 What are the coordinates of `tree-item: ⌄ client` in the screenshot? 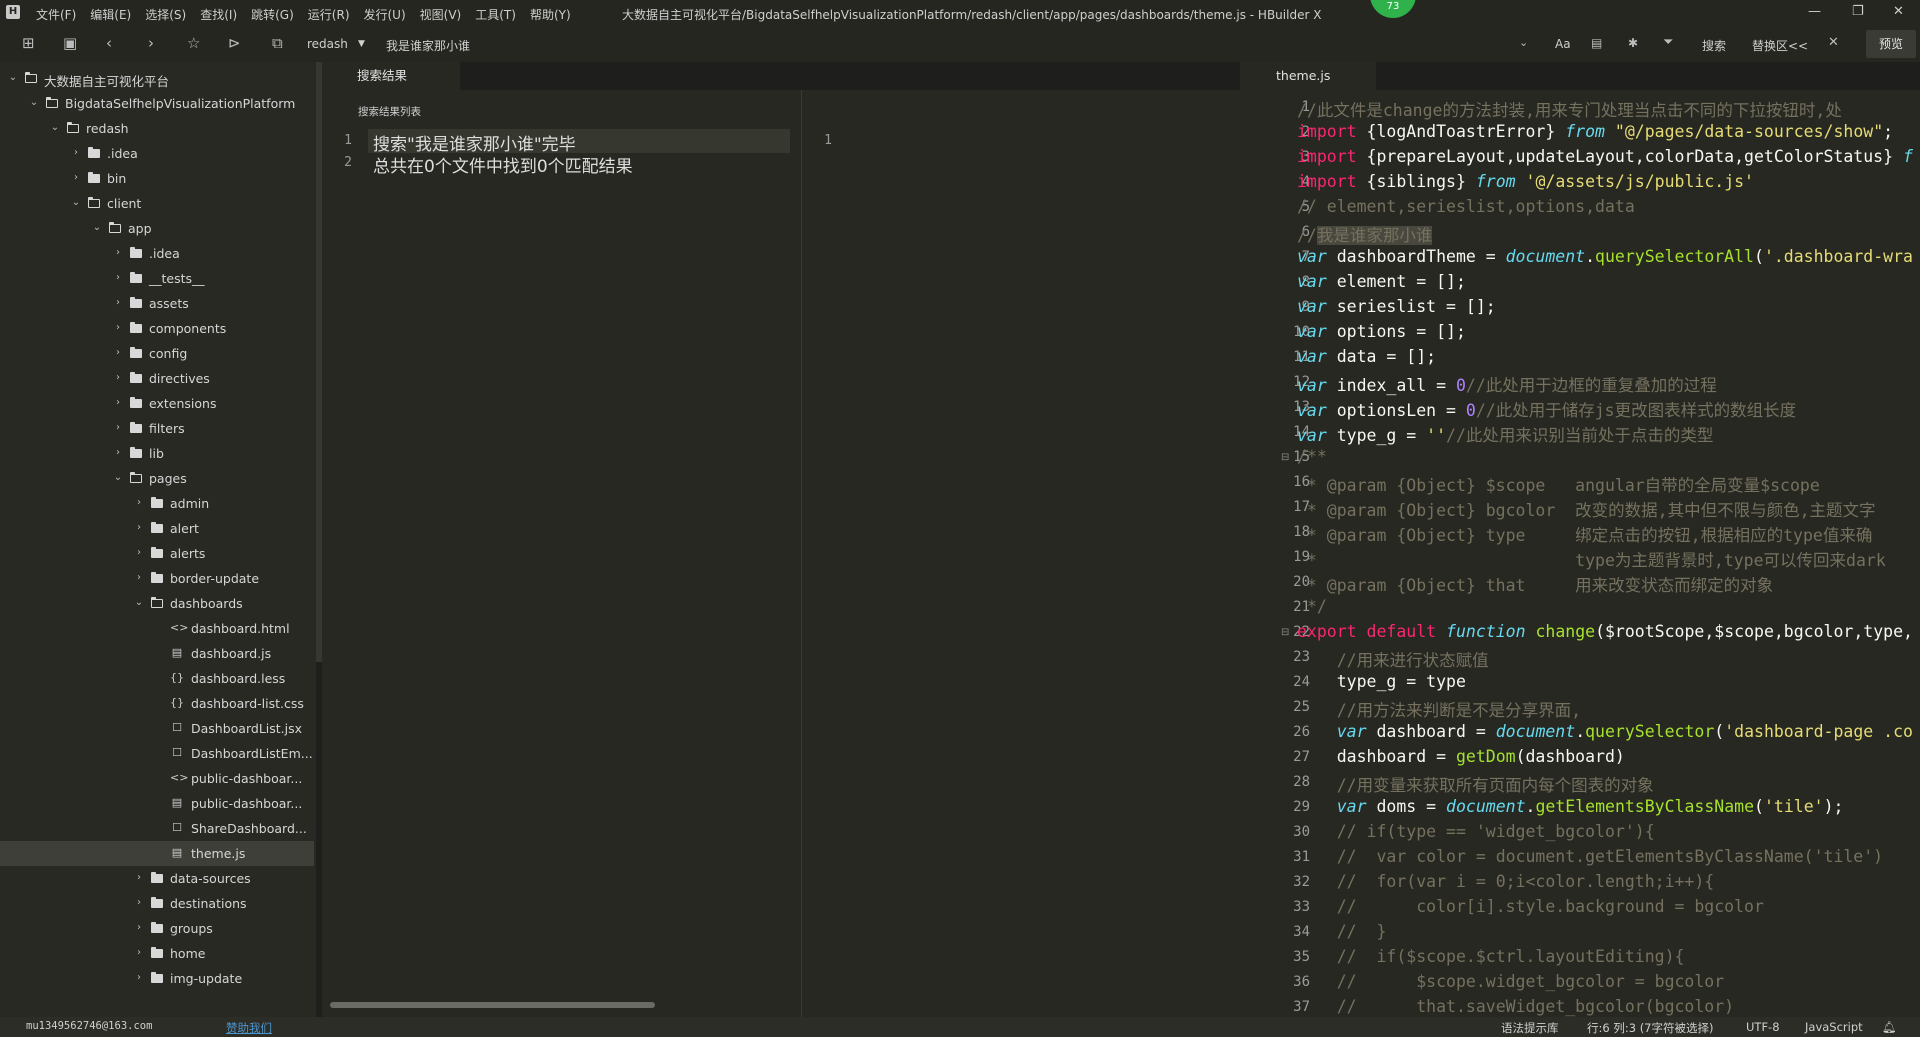 It's located at (158, 203).